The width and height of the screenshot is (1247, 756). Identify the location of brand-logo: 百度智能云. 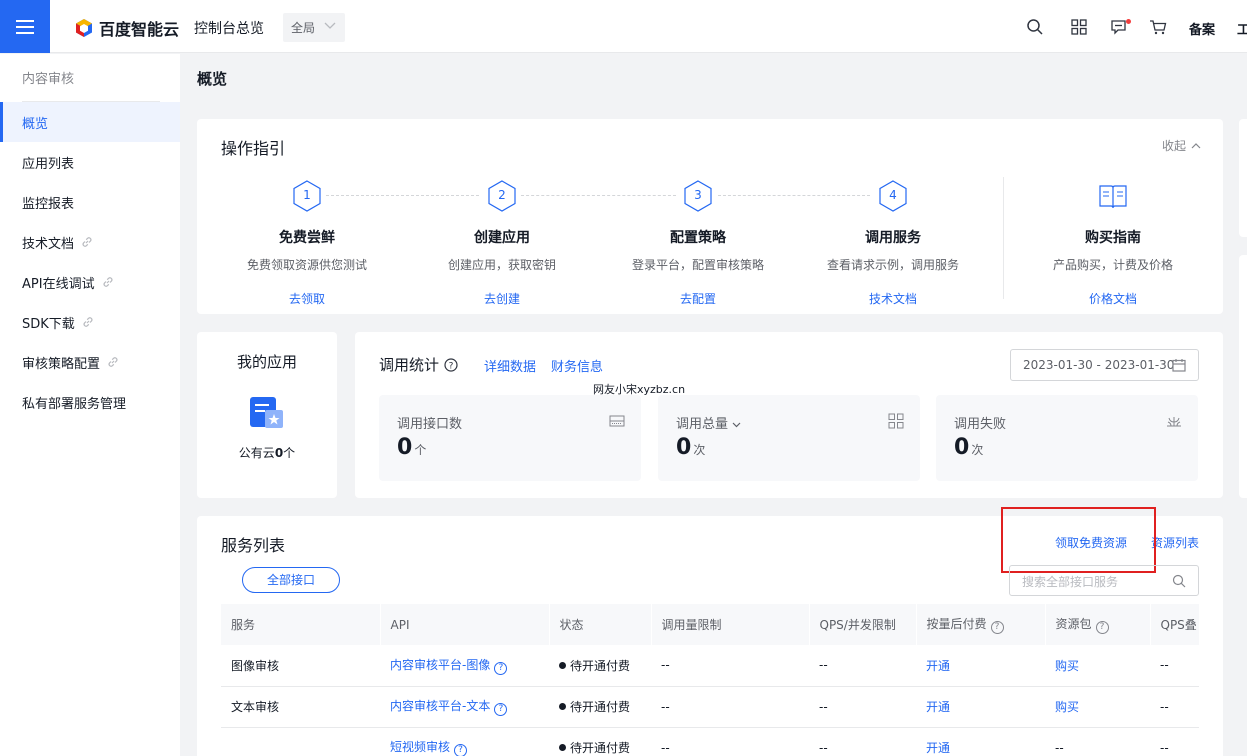
(126, 28).